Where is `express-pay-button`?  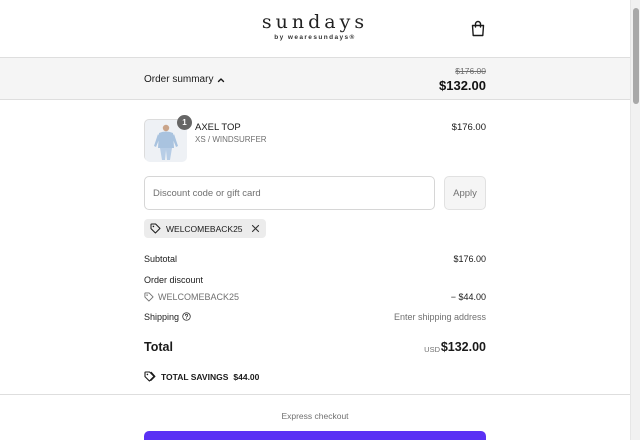
express-pay-button is located at coordinates (315, 435).